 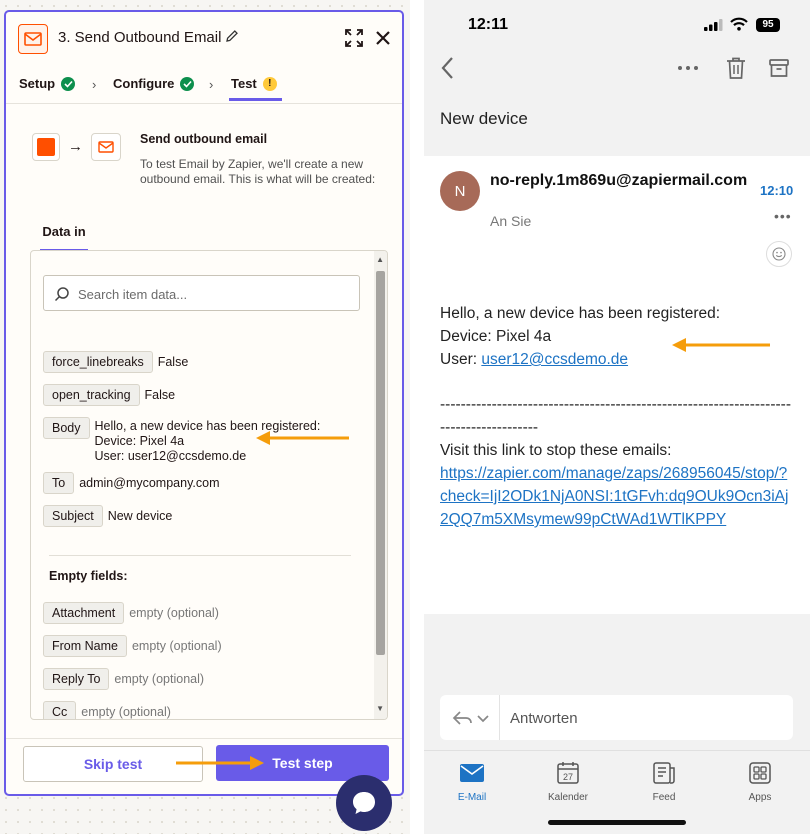 What do you see at coordinates (107, 710) in the screenshot?
I see `field-row-empty: Cc empty (optional)` at bounding box center [107, 710].